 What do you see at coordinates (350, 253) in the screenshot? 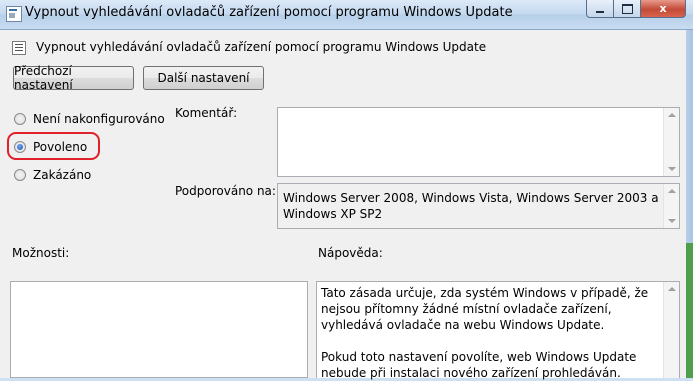
I see `help-label: Nápověda:` at bounding box center [350, 253].